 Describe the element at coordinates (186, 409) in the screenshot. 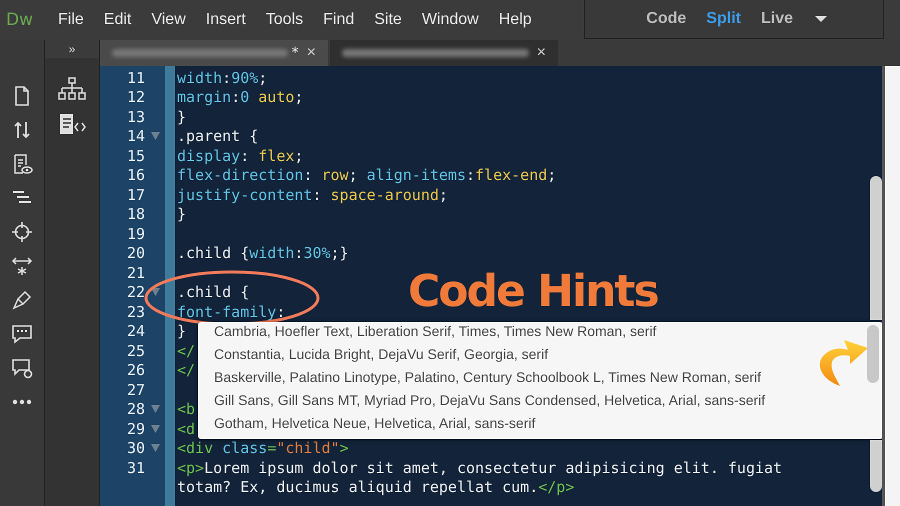

I see `code-line: <b` at that location.